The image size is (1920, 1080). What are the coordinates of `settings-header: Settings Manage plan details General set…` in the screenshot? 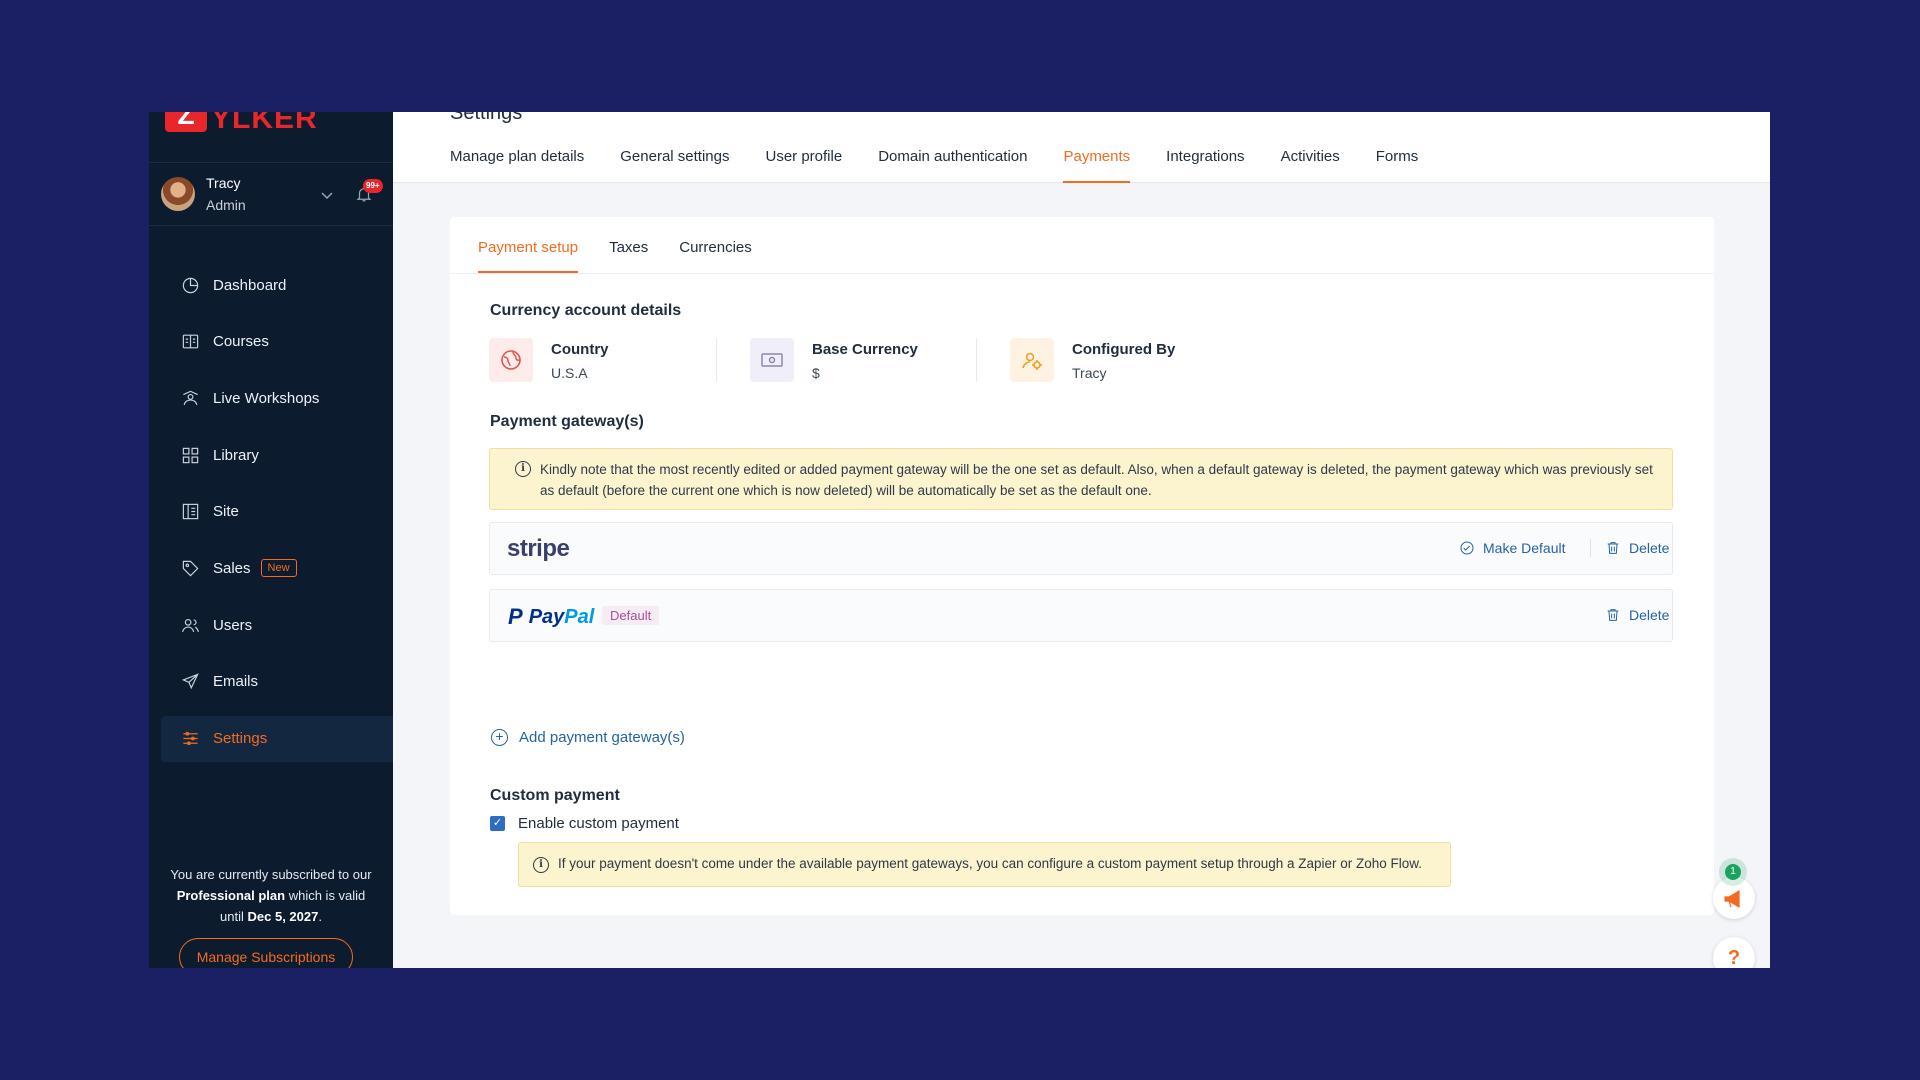 It's located at (1081, 147).